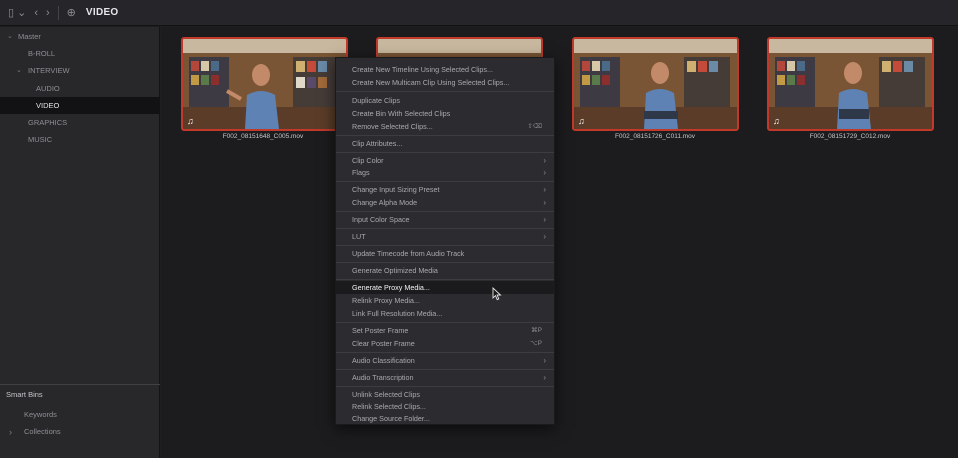 This screenshot has width=958, height=458. What do you see at coordinates (445, 236) in the screenshot?
I see `menu-item-lut: LUT ›` at bounding box center [445, 236].